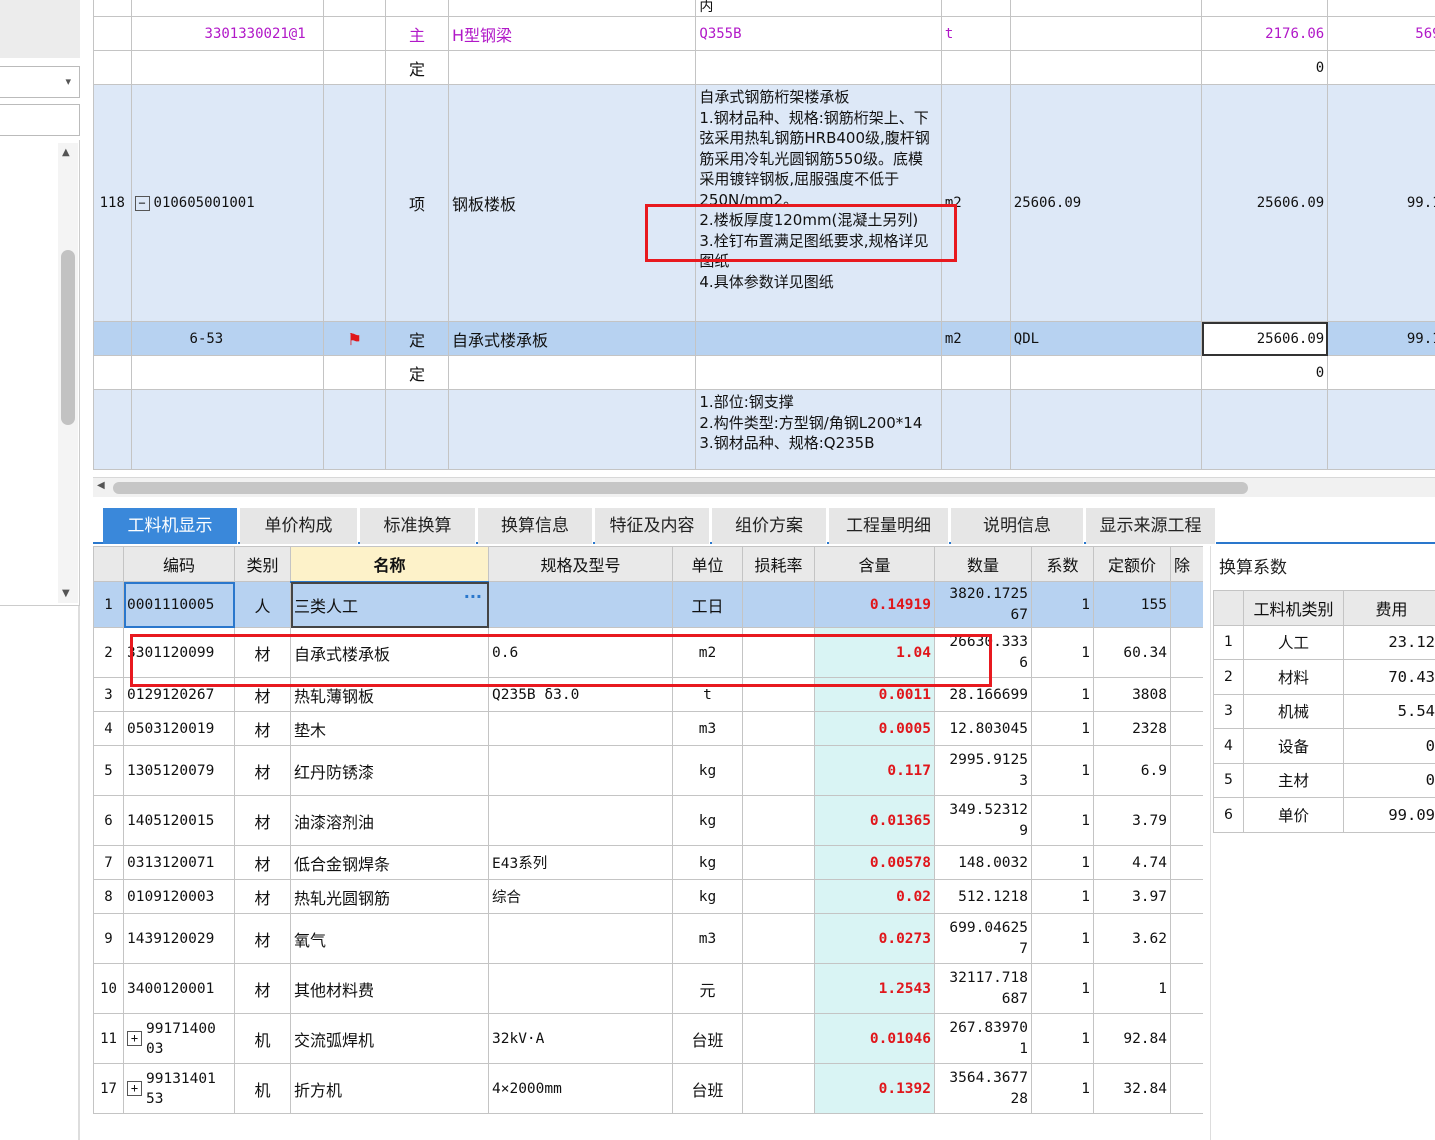  I want to click on collapse-icon: −, so click(142, 203).